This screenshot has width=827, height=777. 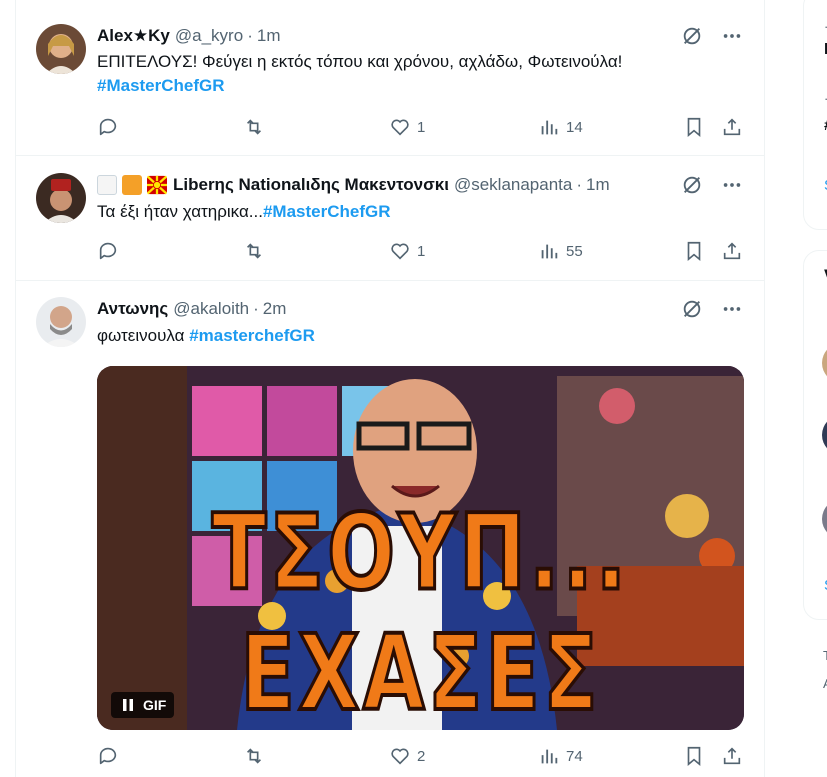 What do you see at coordinates (209, 36) in the screenshot?
I see `handle: @a_kyro` at bounding box center [209, 36].